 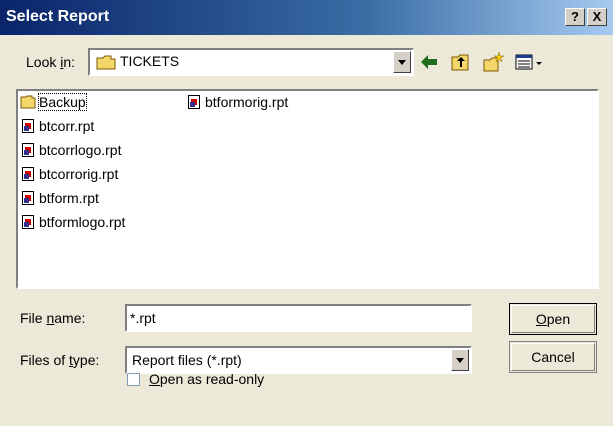 What do you see at coordinates (207, 379) in the screenshot?
I see `read-only-label: Open as read-only` at bounding box center [207, 379].